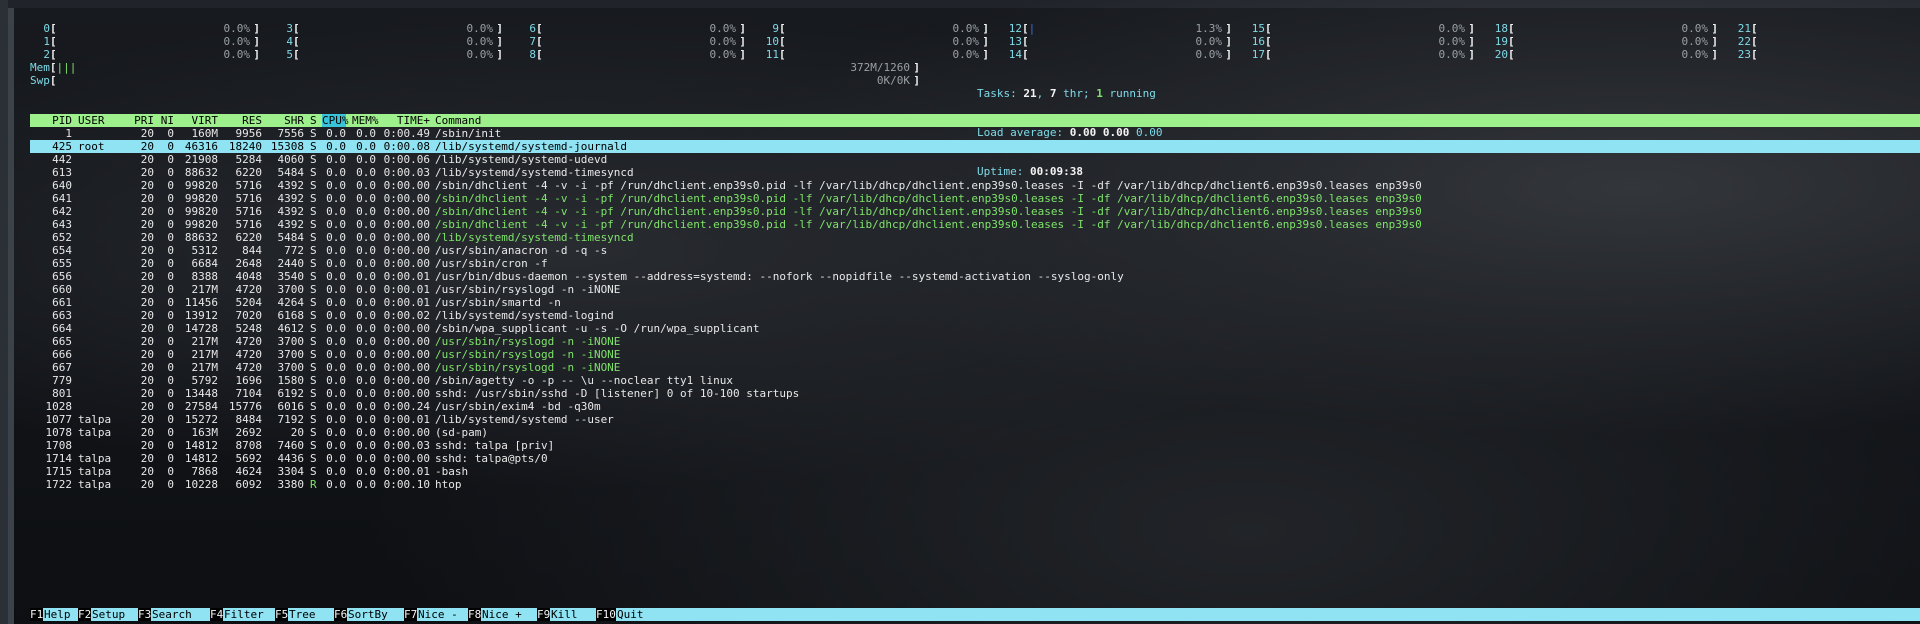 This screenshot has height=624, width=1920. I want to click on col-mem: MEM%, so click(365, 120).